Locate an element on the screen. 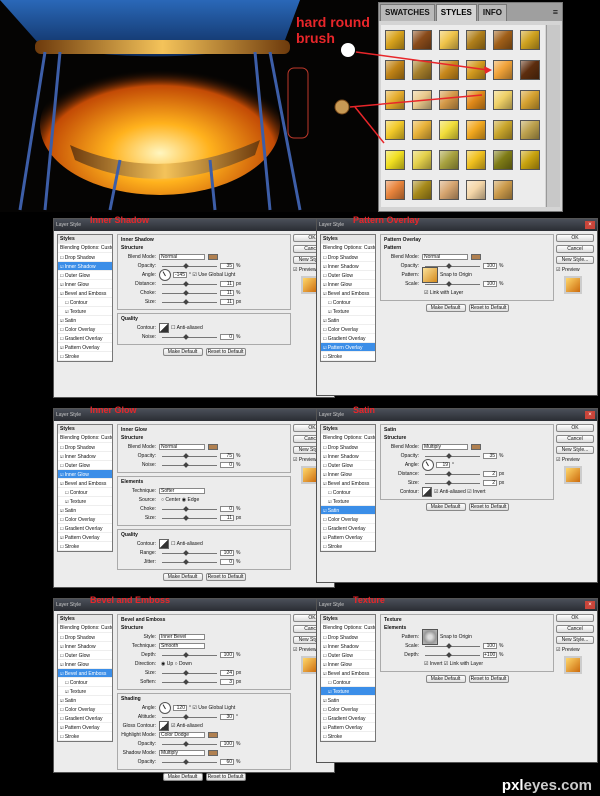  mode-select: Inner Bevel is located at coordinates (182, 637).